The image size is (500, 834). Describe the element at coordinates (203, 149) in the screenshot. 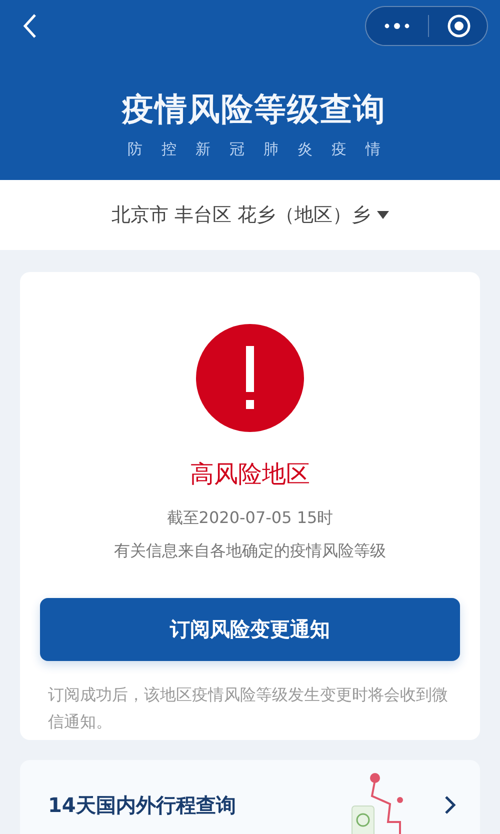

I see `subtitle-character: 新` at that location.